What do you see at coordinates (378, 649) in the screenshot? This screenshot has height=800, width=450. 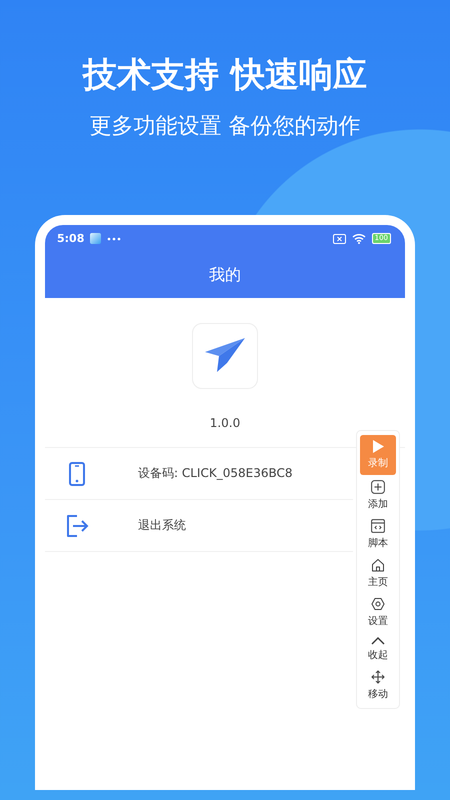 I see `toolbar-button: 收起` at bounding box center [378, 649].